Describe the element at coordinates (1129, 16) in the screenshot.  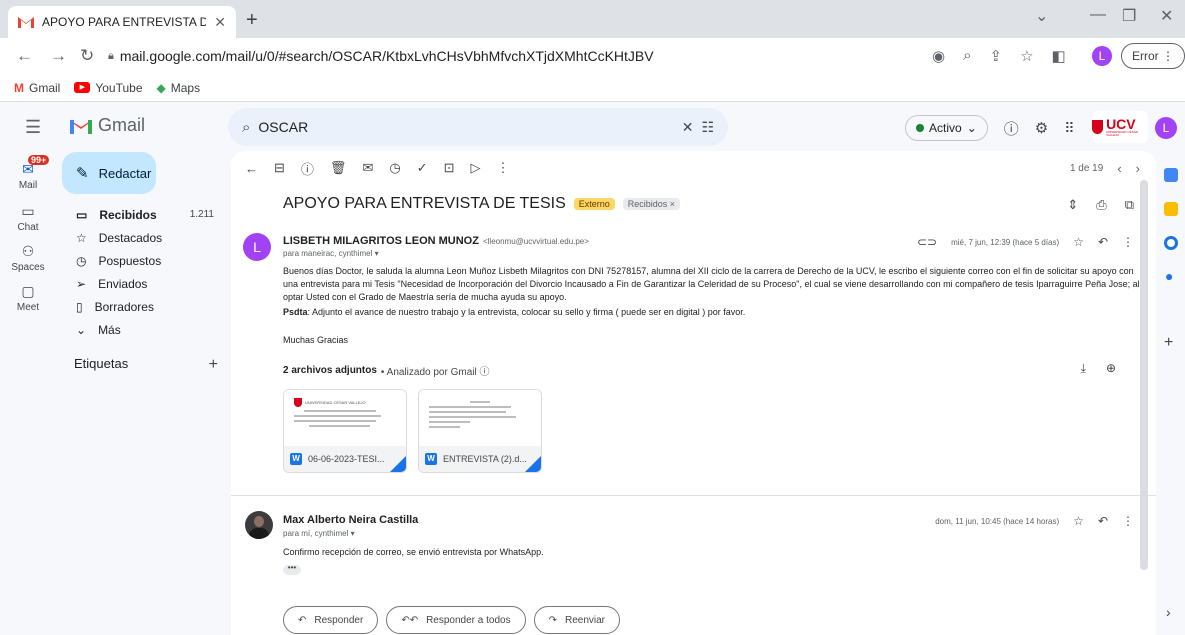
I see `restore-button: ❐` at that location.